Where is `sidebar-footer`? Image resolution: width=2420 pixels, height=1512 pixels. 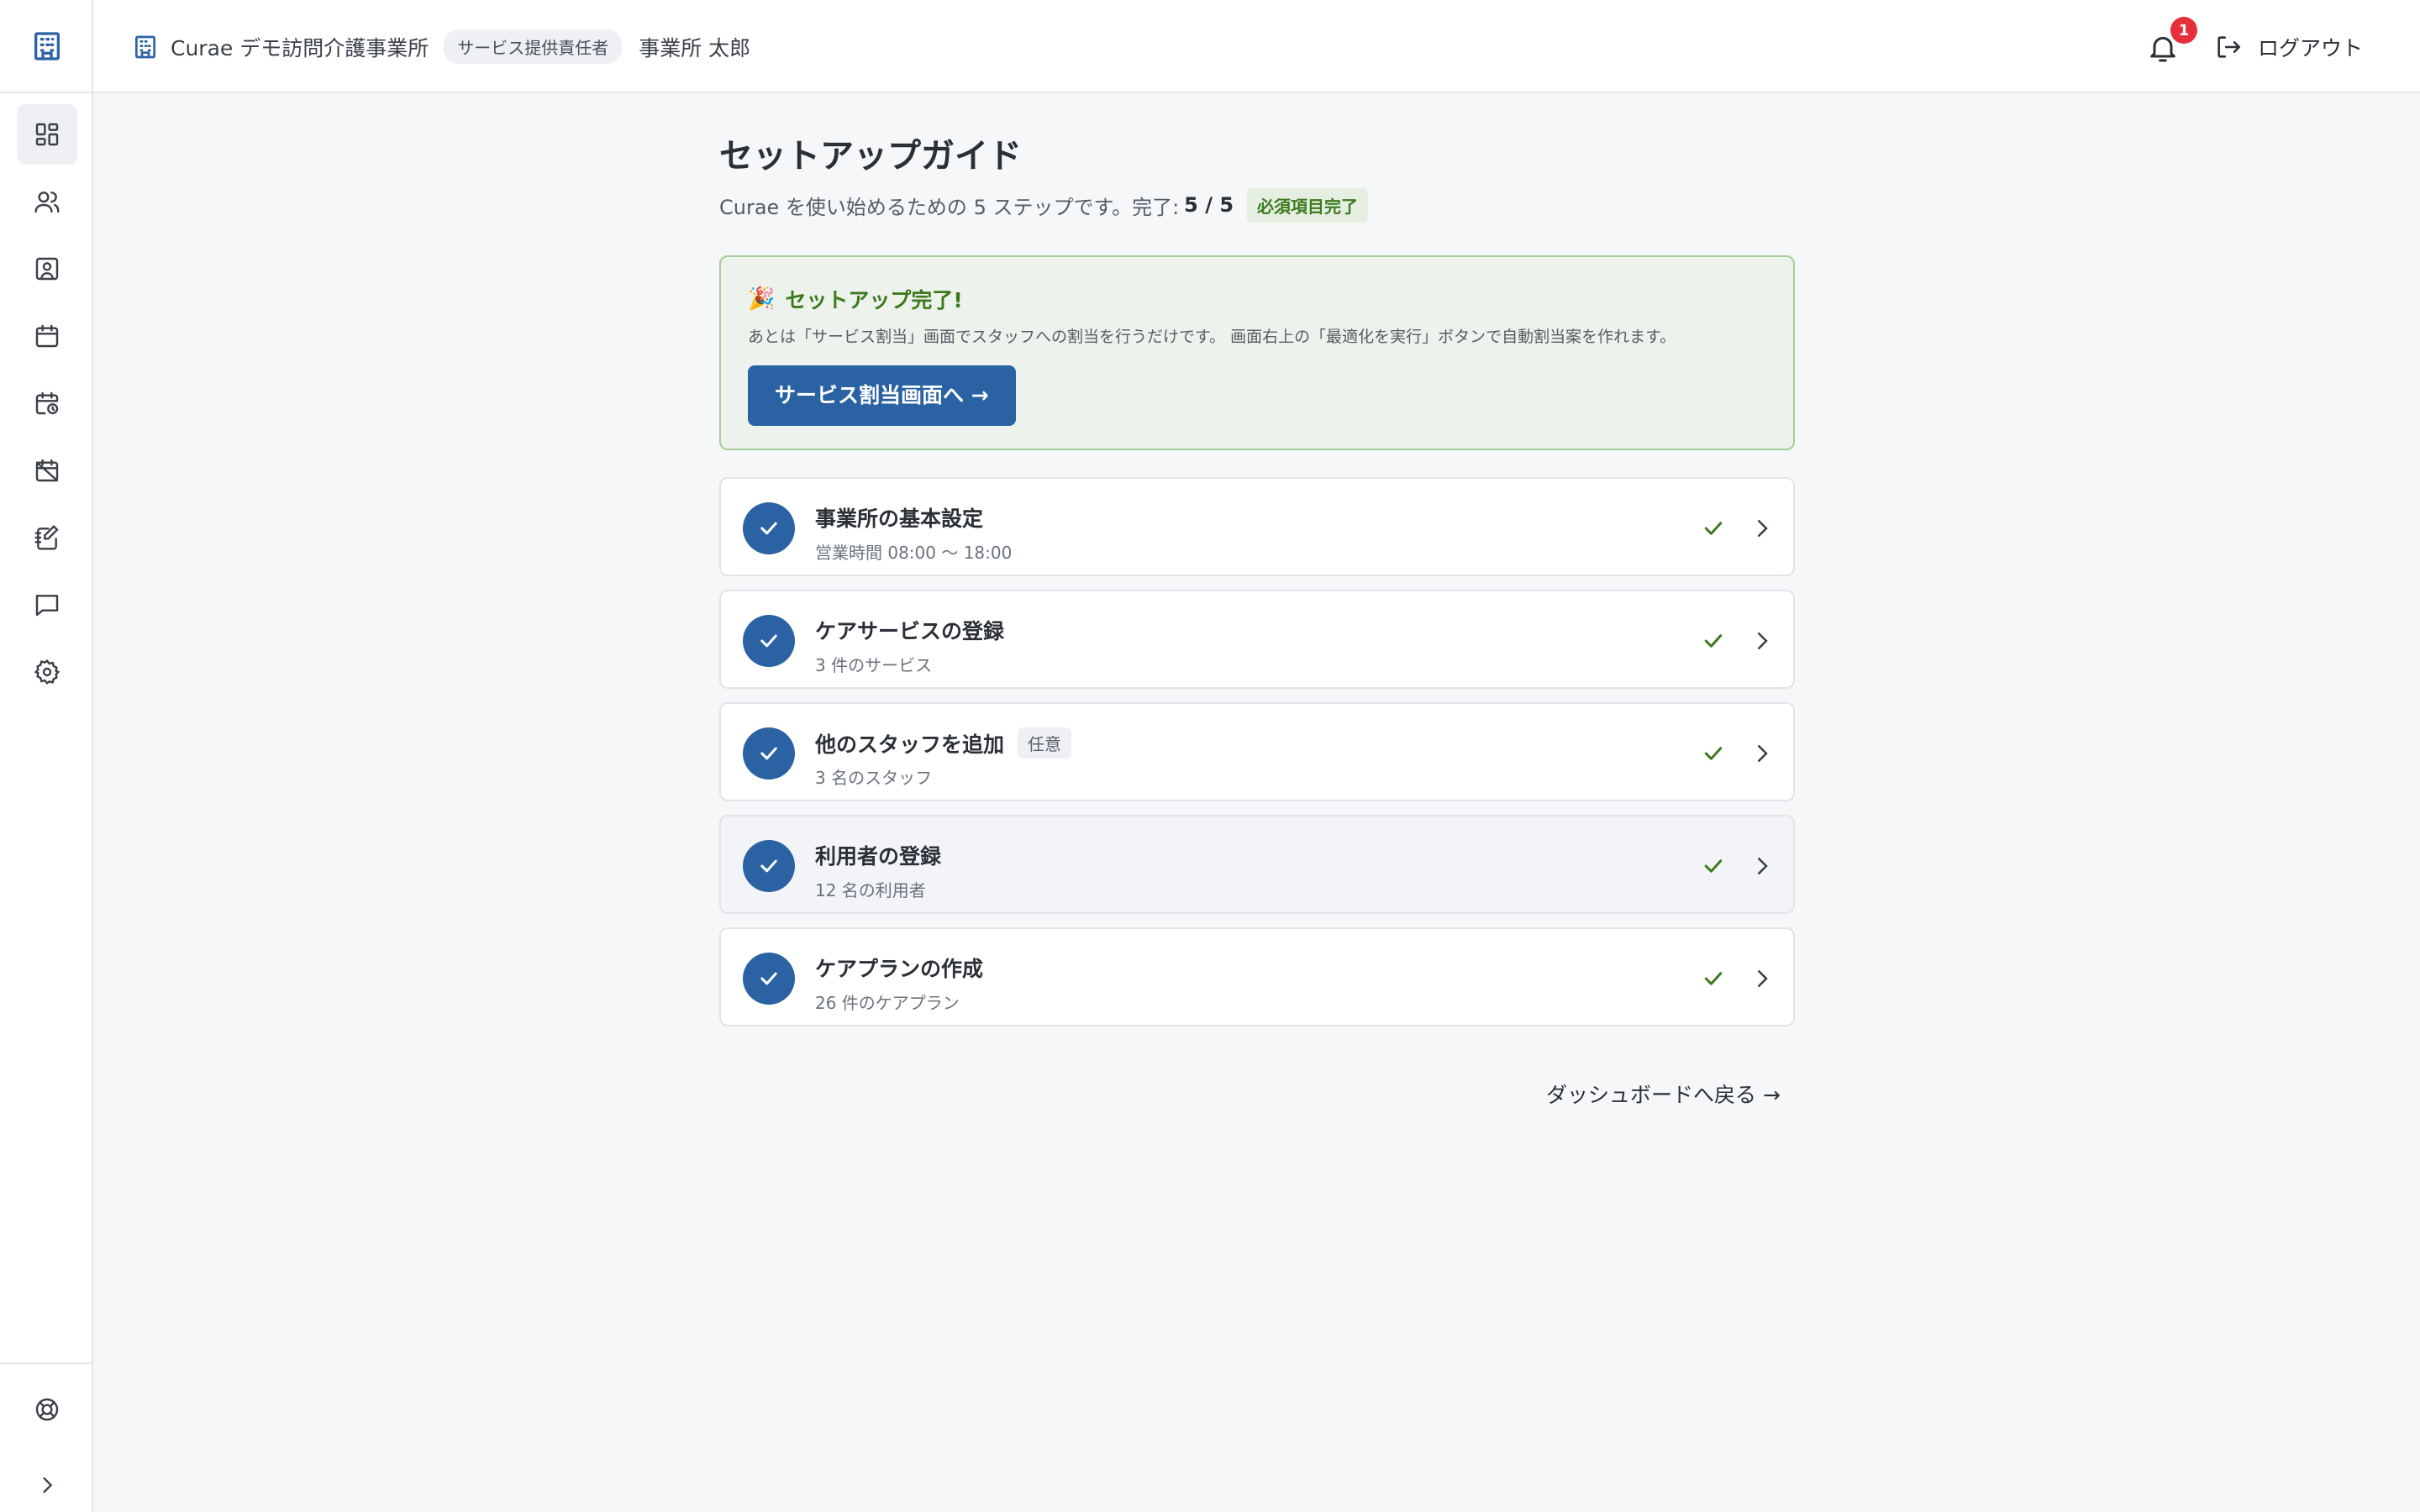
sidebar-footer is located at coordinates (46, 1437).